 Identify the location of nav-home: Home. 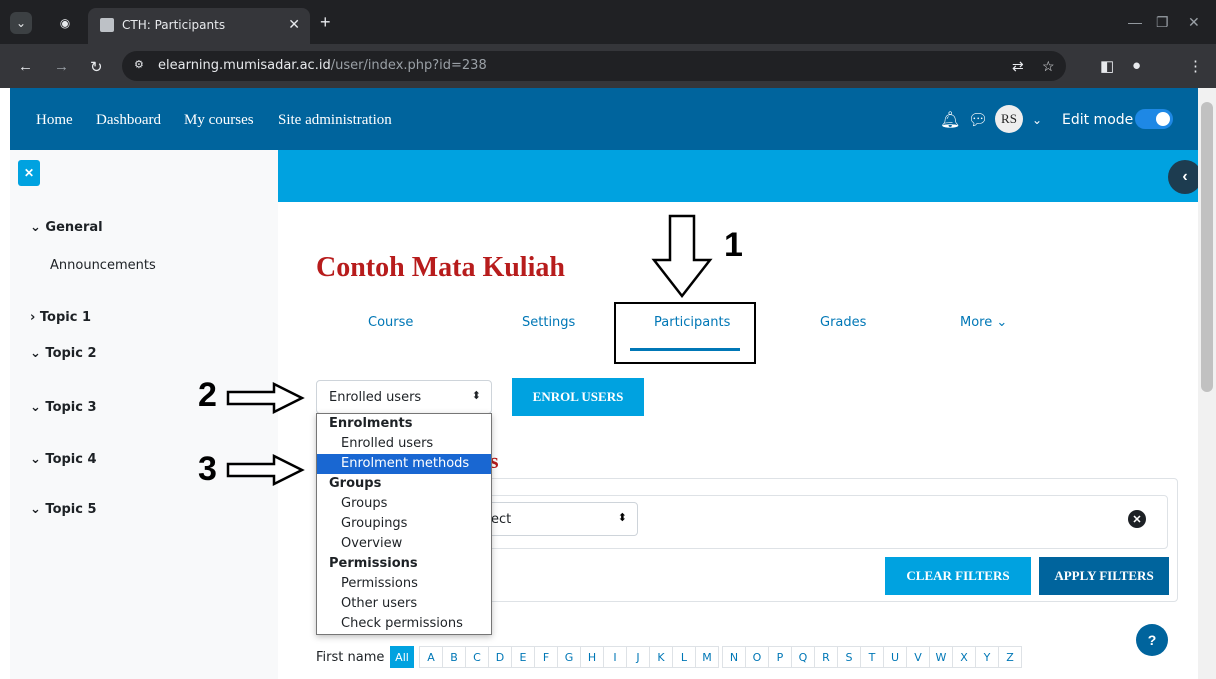
(54, 120).